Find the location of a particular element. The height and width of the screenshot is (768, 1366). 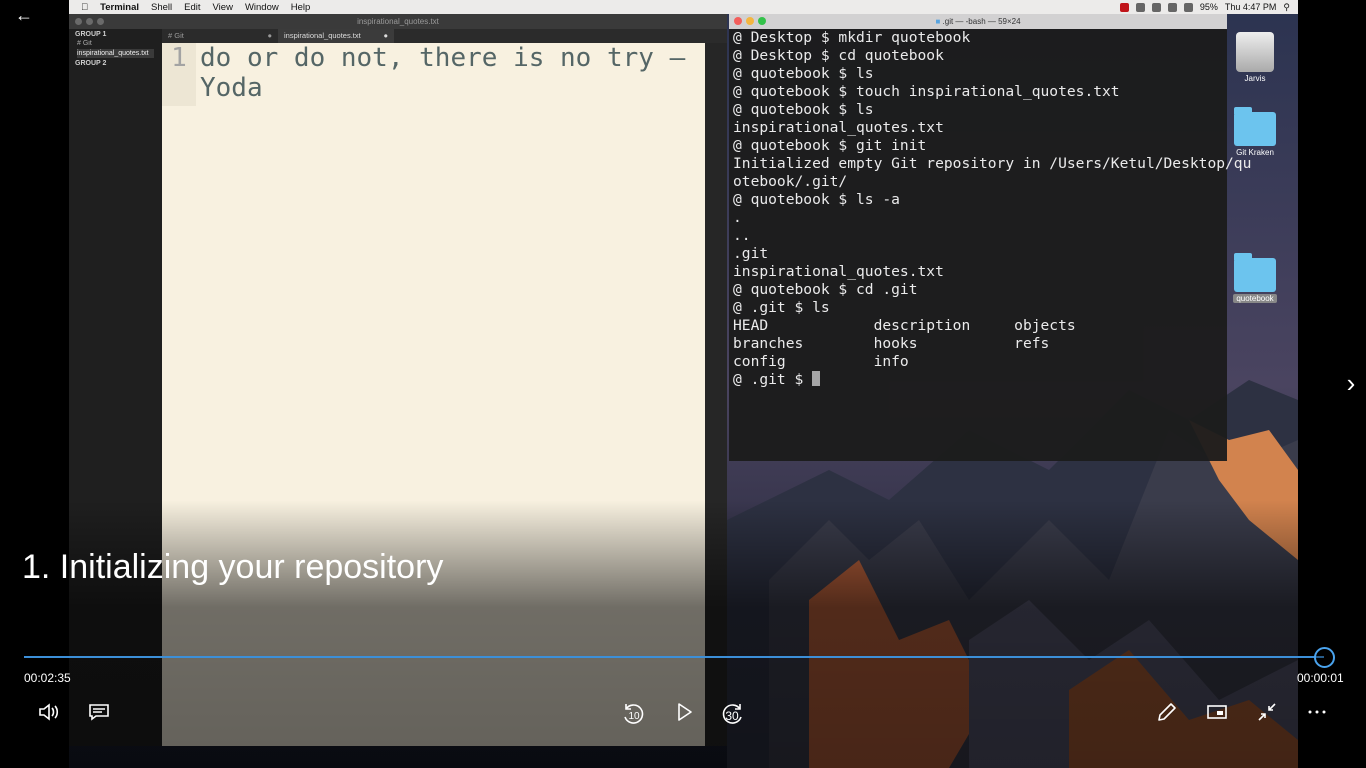

skip-back-10-icon: 10 is located at coordinates (634, 714).